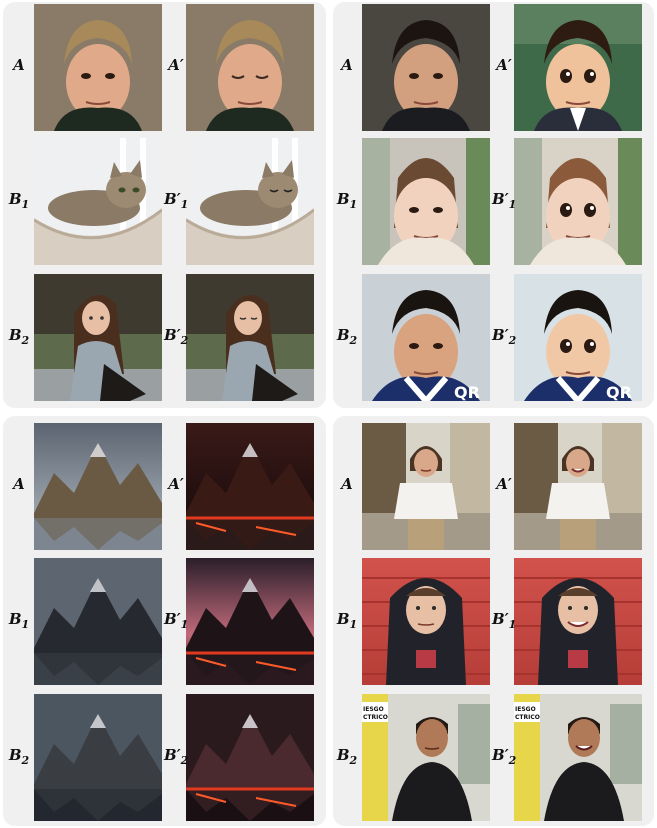 The width and height of the screenshot is (657, 828). Describe the element at coordinates (98, 337) in the screenshot. I see `woman-sitting-photo-image` at that location.